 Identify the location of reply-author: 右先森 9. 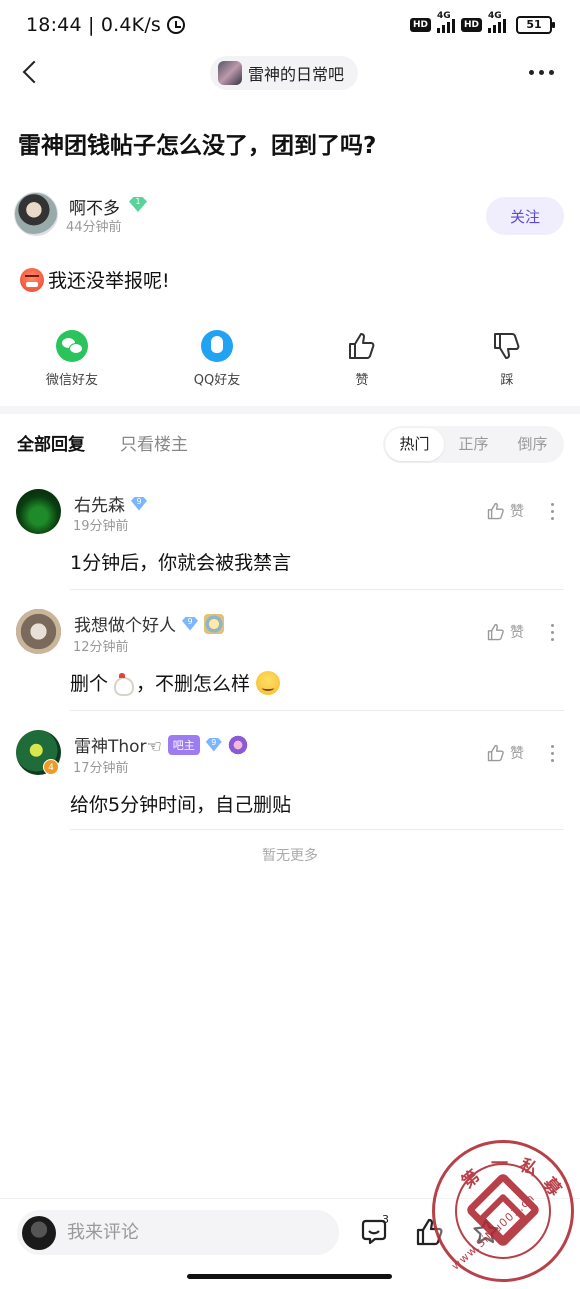
(110, 503).